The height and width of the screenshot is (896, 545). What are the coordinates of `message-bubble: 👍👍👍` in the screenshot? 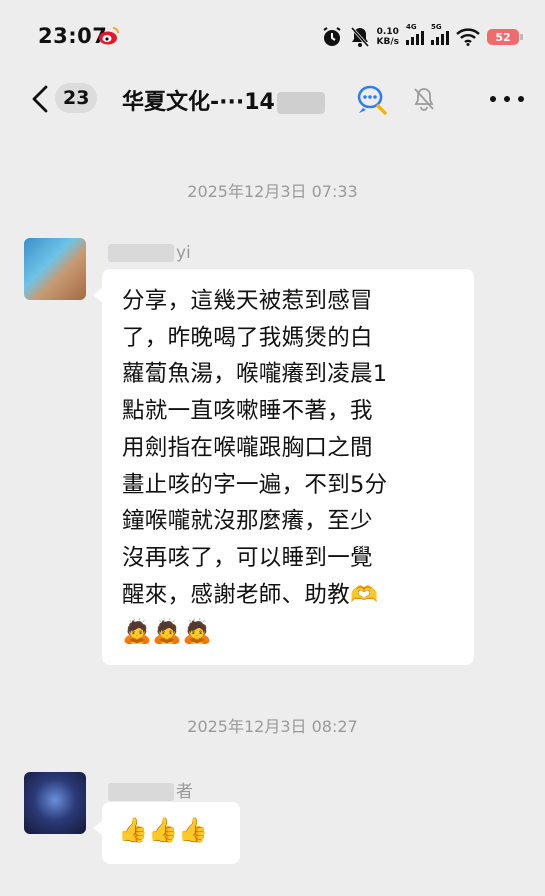 It's located at (166, 833).